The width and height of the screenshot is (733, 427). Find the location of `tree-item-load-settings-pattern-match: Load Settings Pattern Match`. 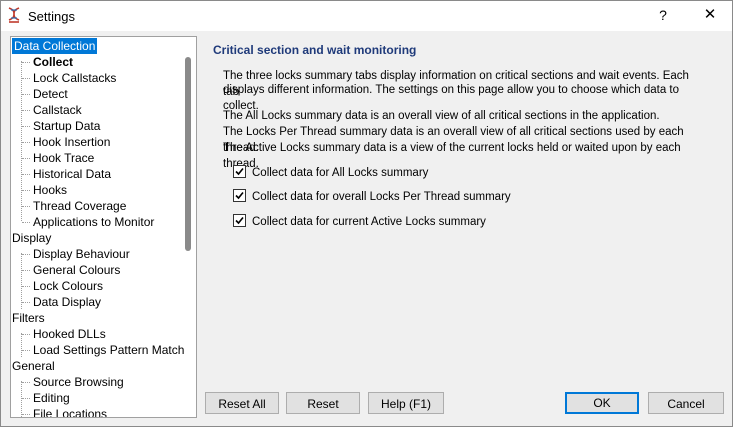

tree-item-load-settings-pattern-match: Load Settings Pattern Match is located at coordinates (108, 350).